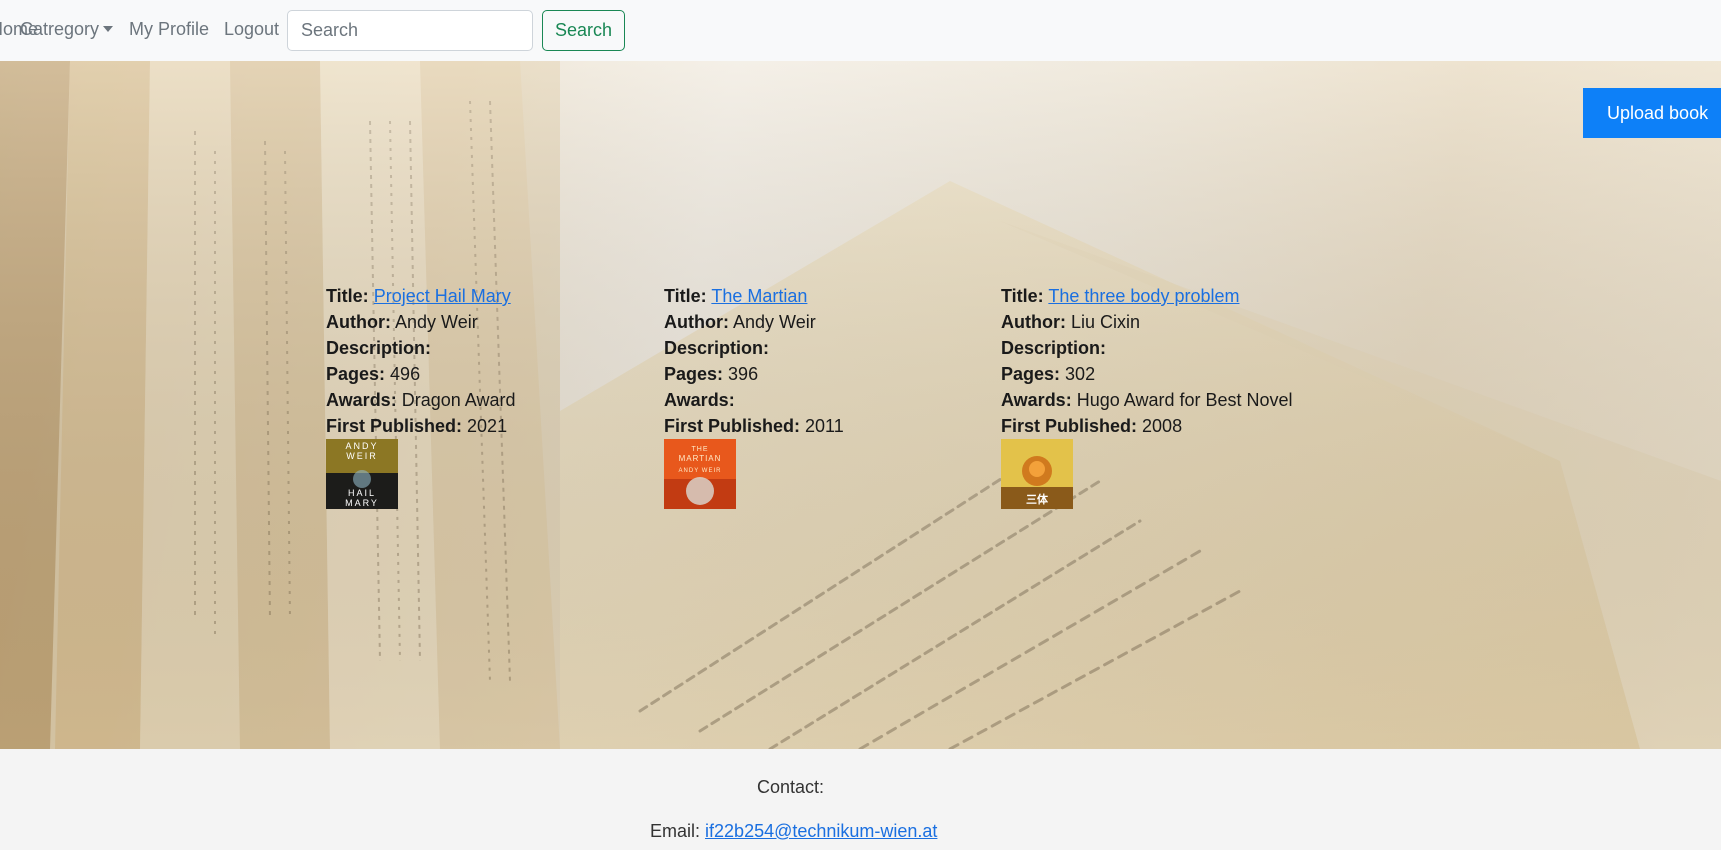  I want to click on nav-category-dropdown: Catregory, so click(67, 29).